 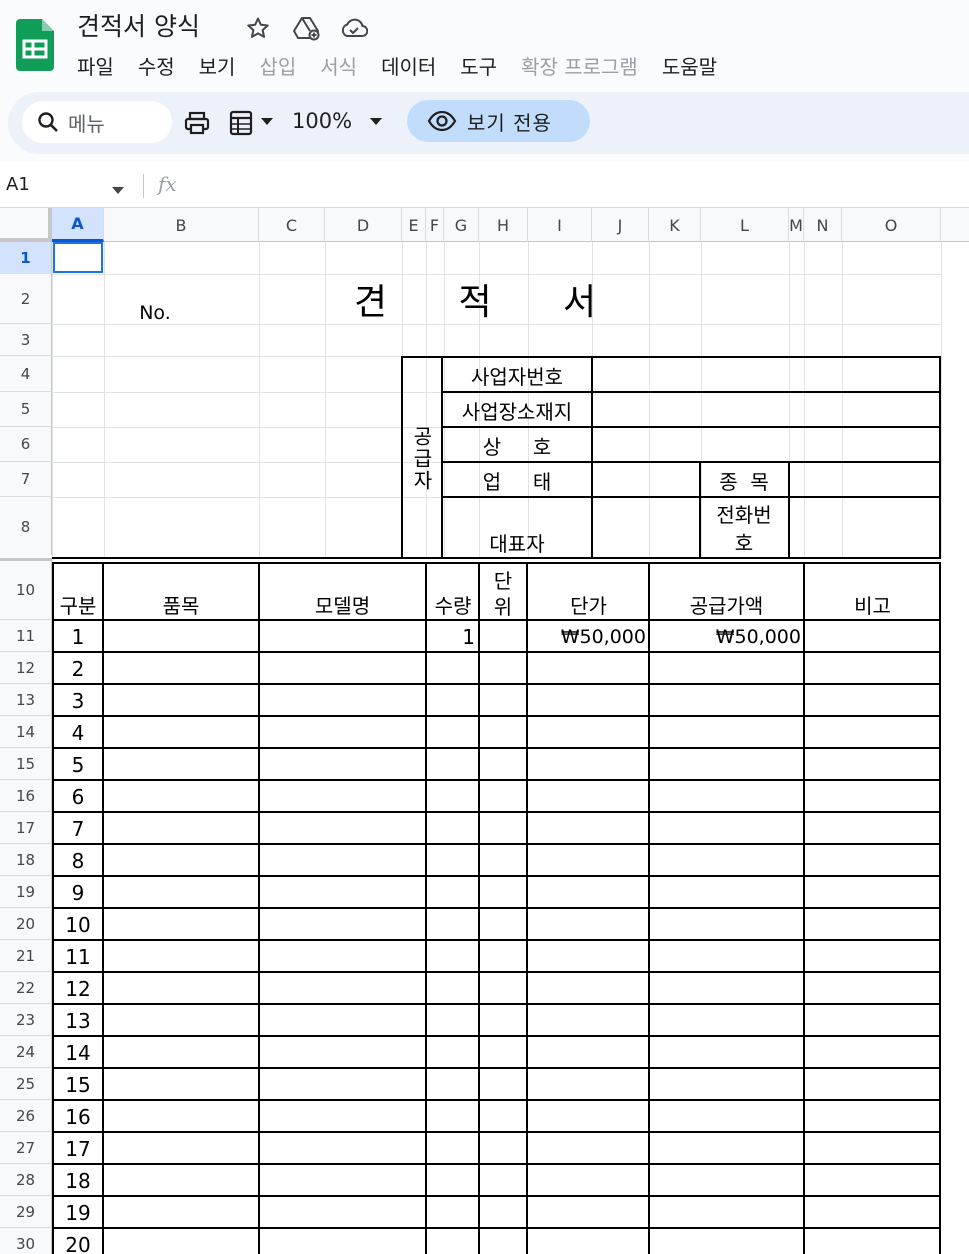 What do you see at coordinates (726, 605) in the screenshot?
I see `header-supply-amount: 공급가액` at bounding box center [726, 605].